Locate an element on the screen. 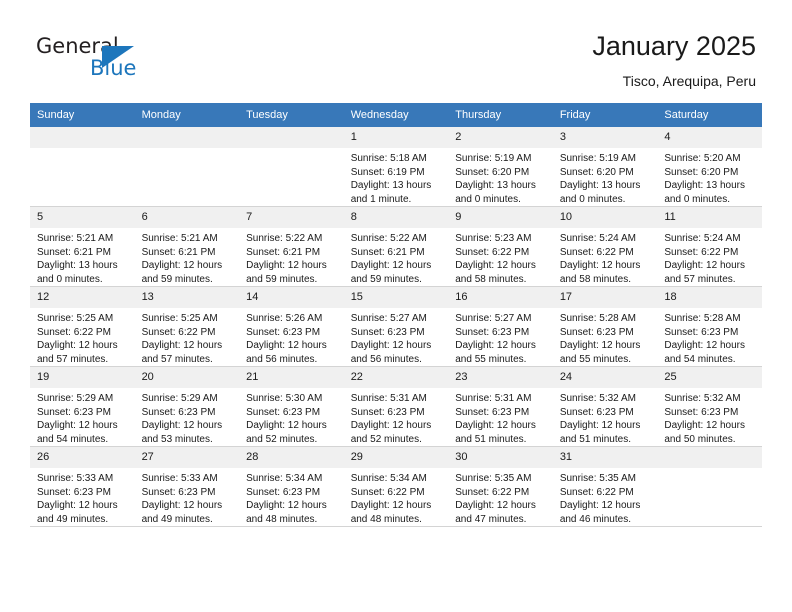 The width and height of the screenshot is (792, 612). day-number: 11 is located at coordinates (709, 217).